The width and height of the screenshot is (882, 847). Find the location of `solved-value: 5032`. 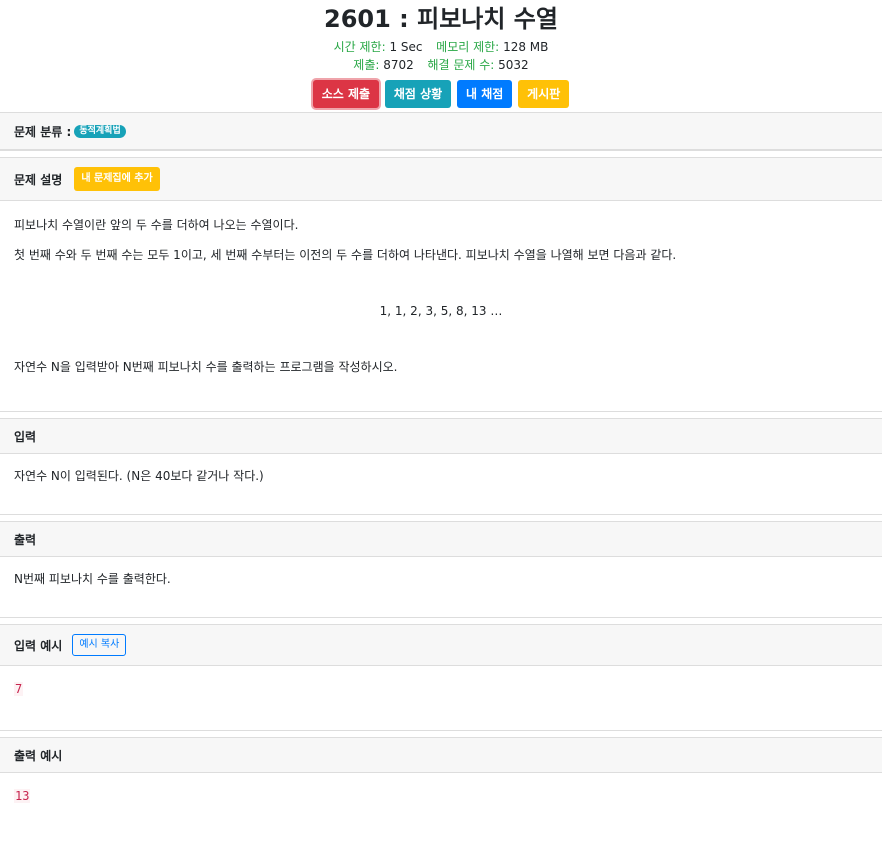

solved-value: 5032 is located at coordinates (513, 65).